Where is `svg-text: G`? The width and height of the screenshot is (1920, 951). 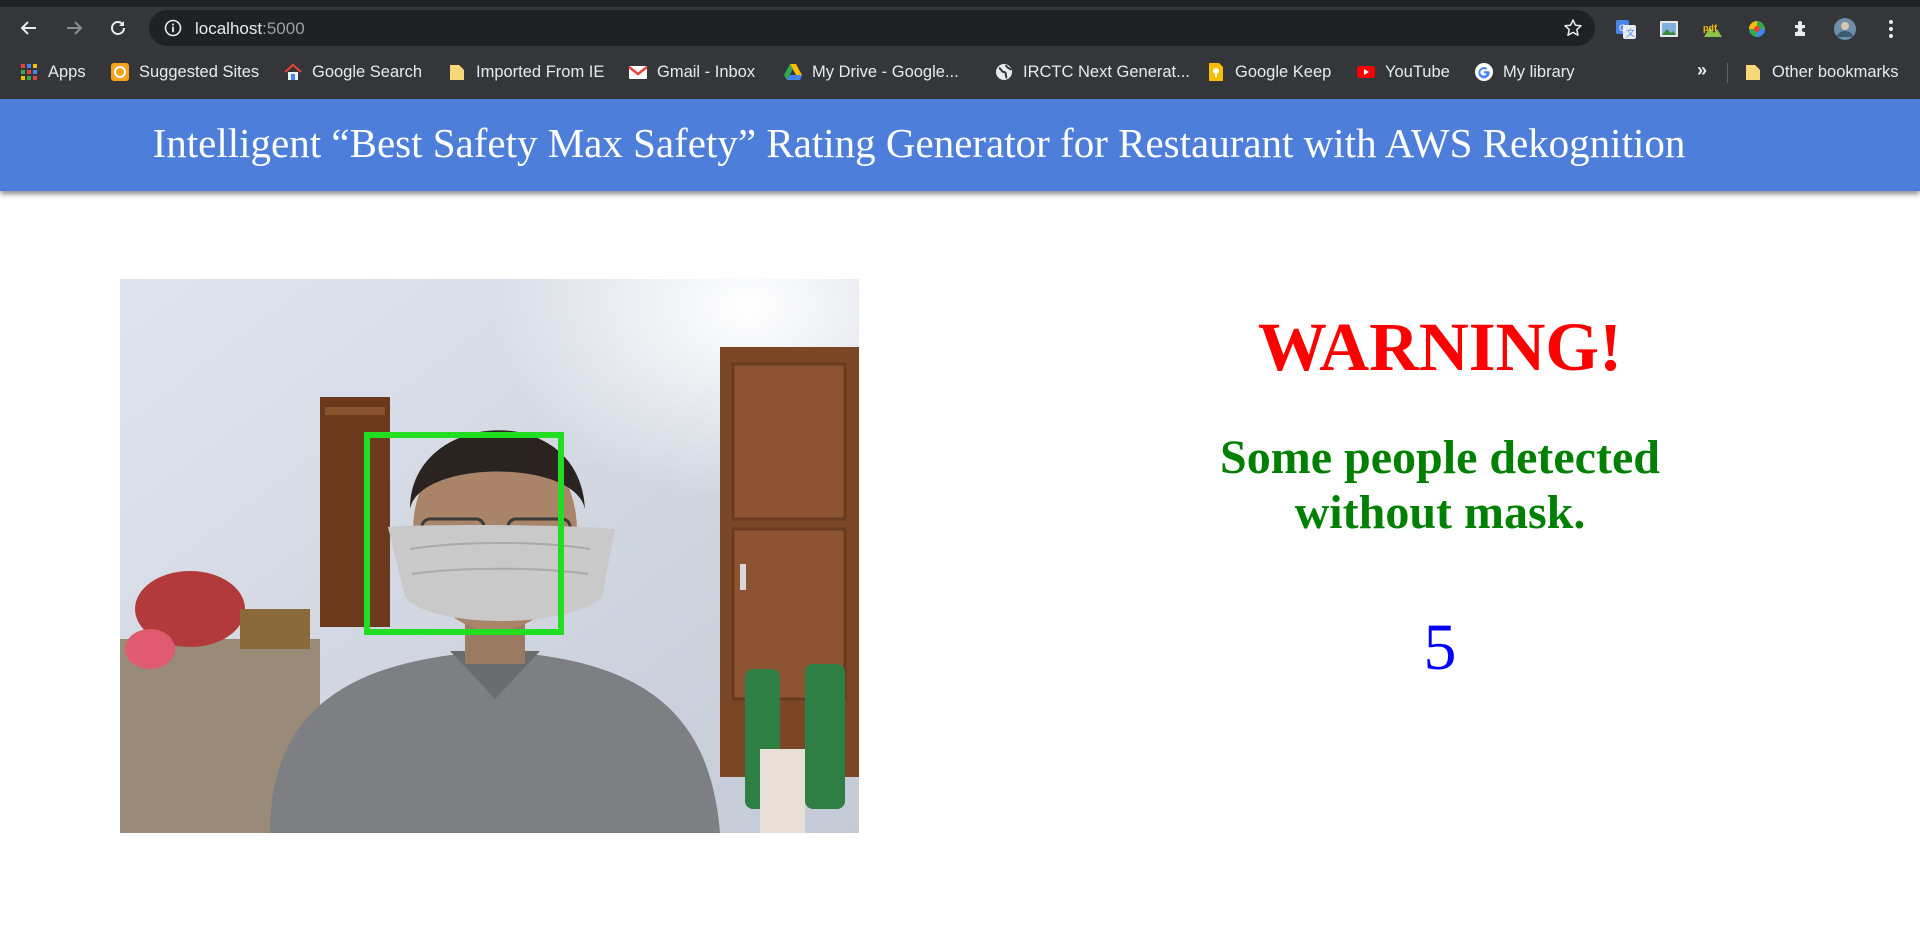
svg-text: G is located at coordinates (1622, 28).